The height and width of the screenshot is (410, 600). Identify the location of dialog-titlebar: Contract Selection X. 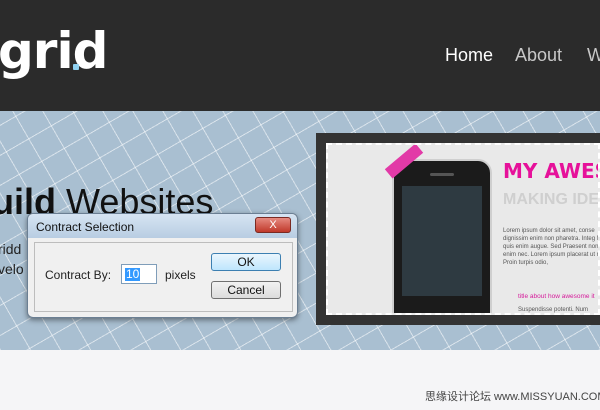
(162, 226).